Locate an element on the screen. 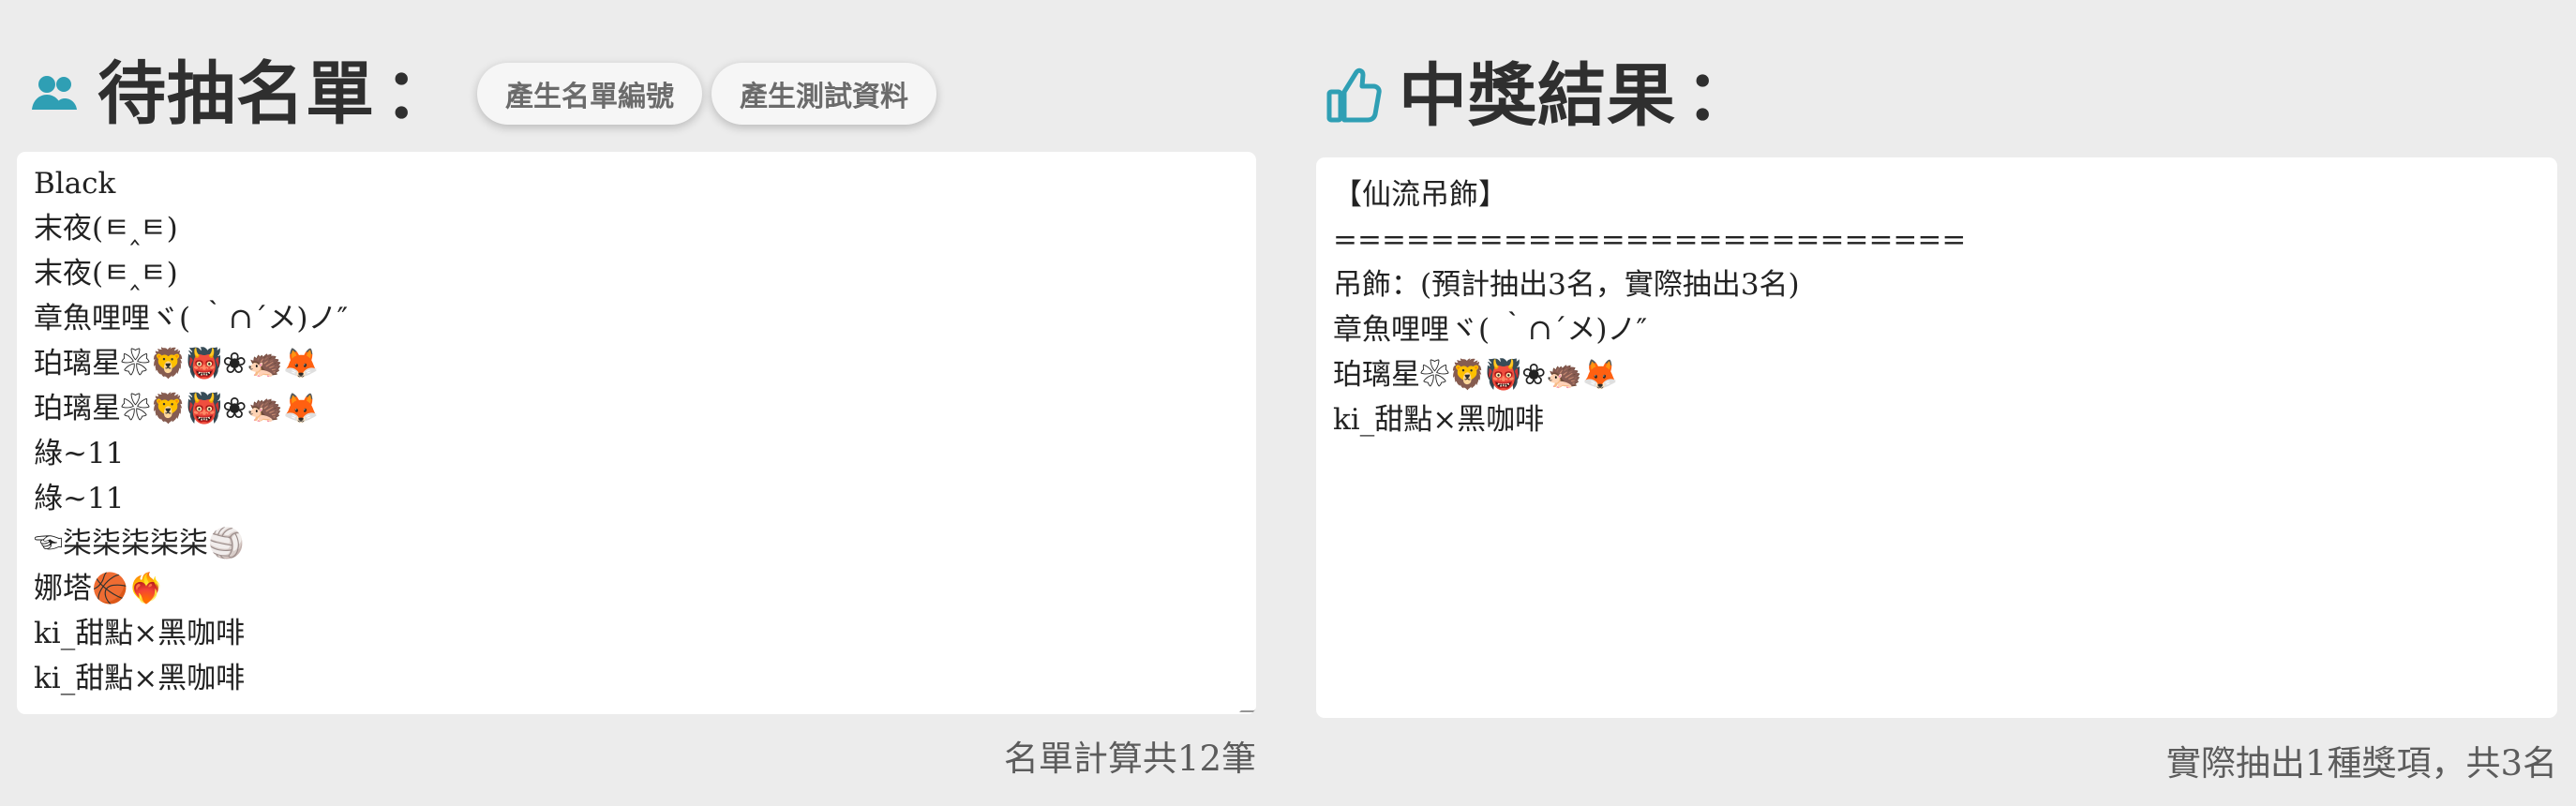 The image size is (2576, 806). results-line: ki_甜點×黑咖啡 is located at coordinates (1439, 420).